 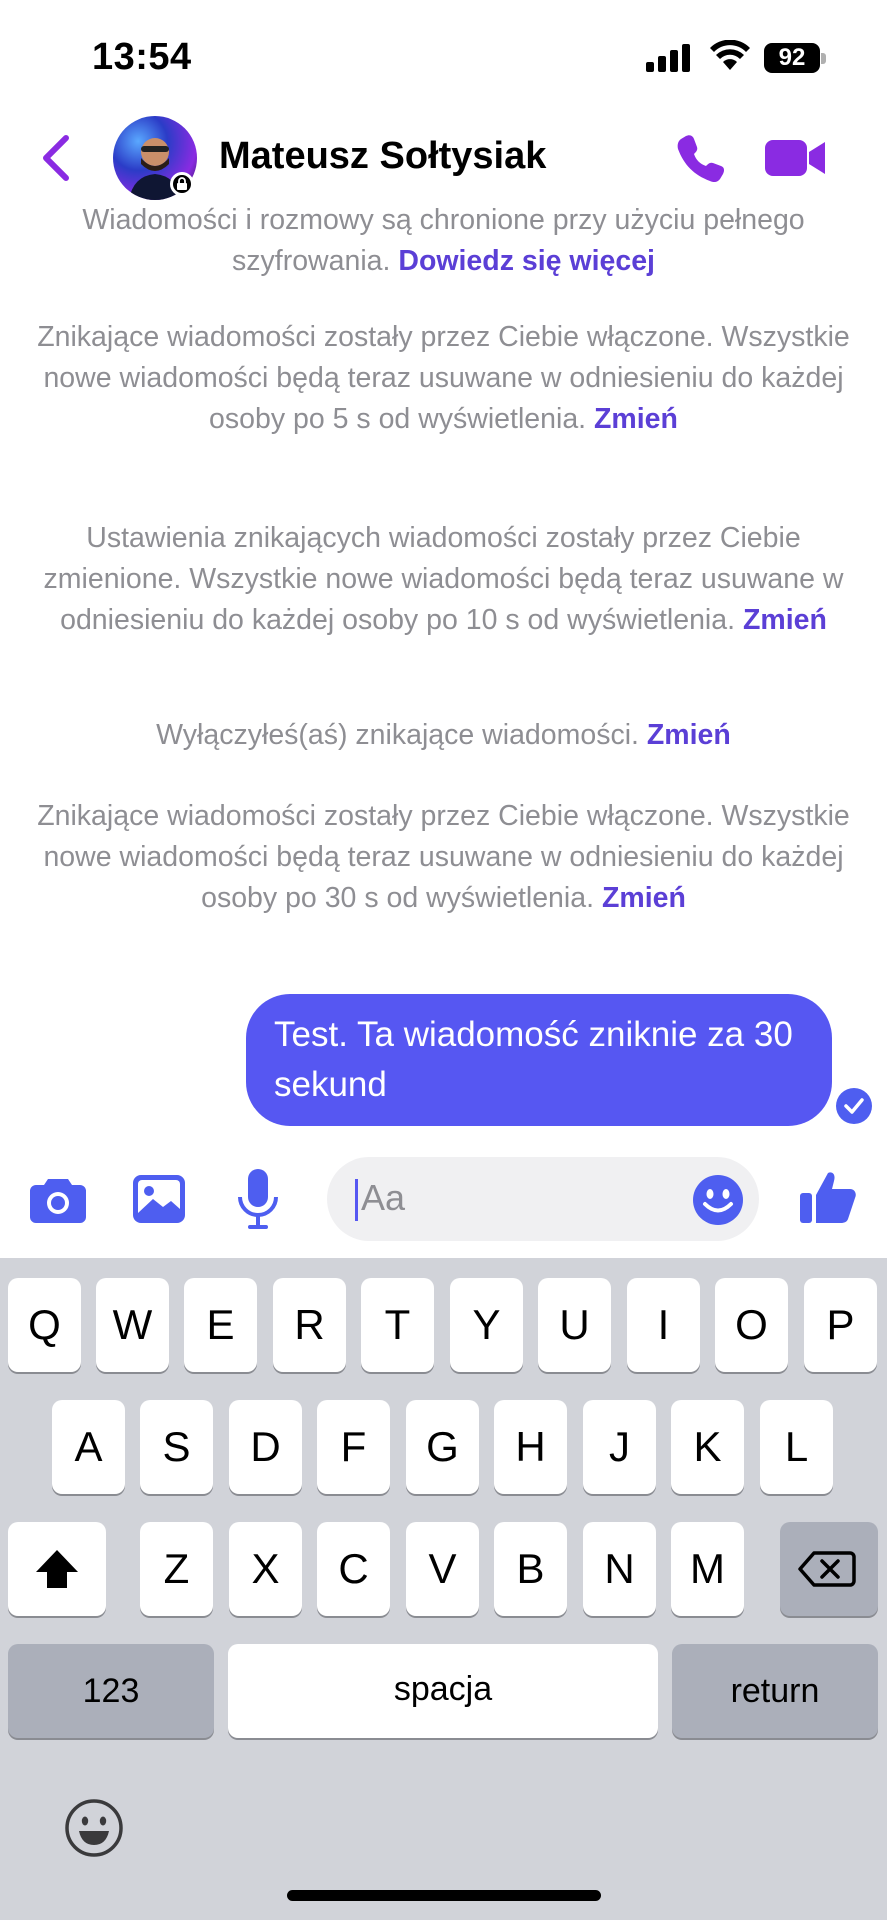 What do you see at coordinates (353, 1569) in the screenshot?
I see `key-c: C` at bounding box center [353, 1569].